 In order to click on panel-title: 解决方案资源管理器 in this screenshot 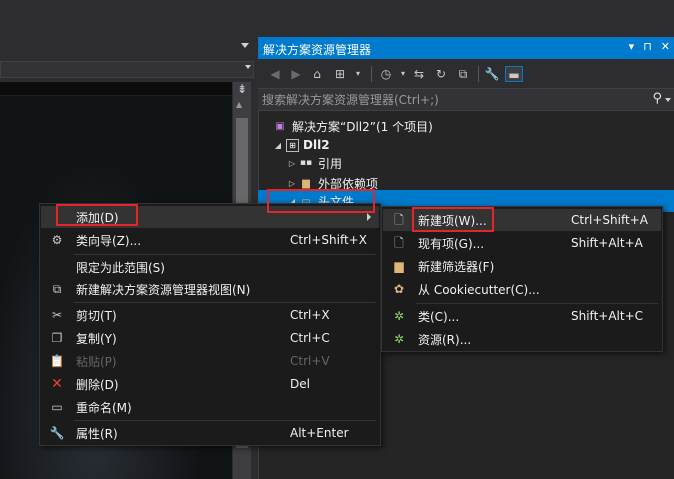, I will do `click(317, 50)`.